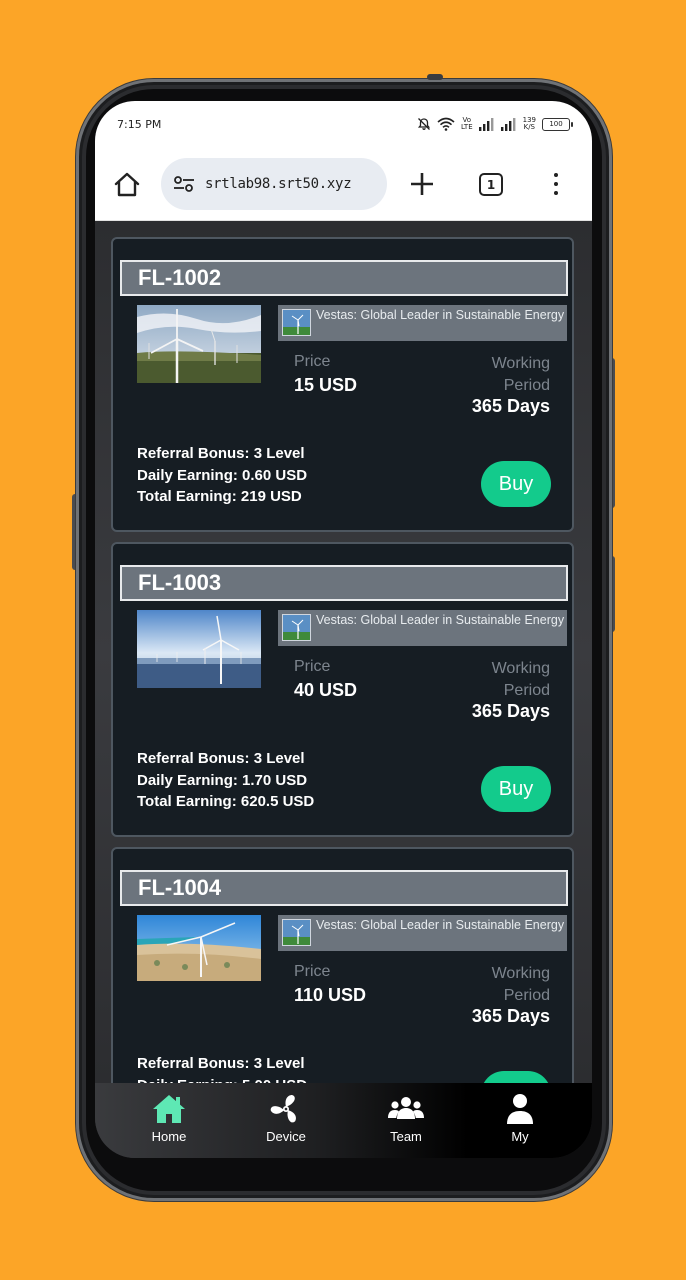 The width and height of the screenshot is (686, 1280). What do you see at coordinates (222, 1079) in the screenshot?
I see `daily-earning: Daily Earning: 5.00 USD` at bounding box center [222, 1079].